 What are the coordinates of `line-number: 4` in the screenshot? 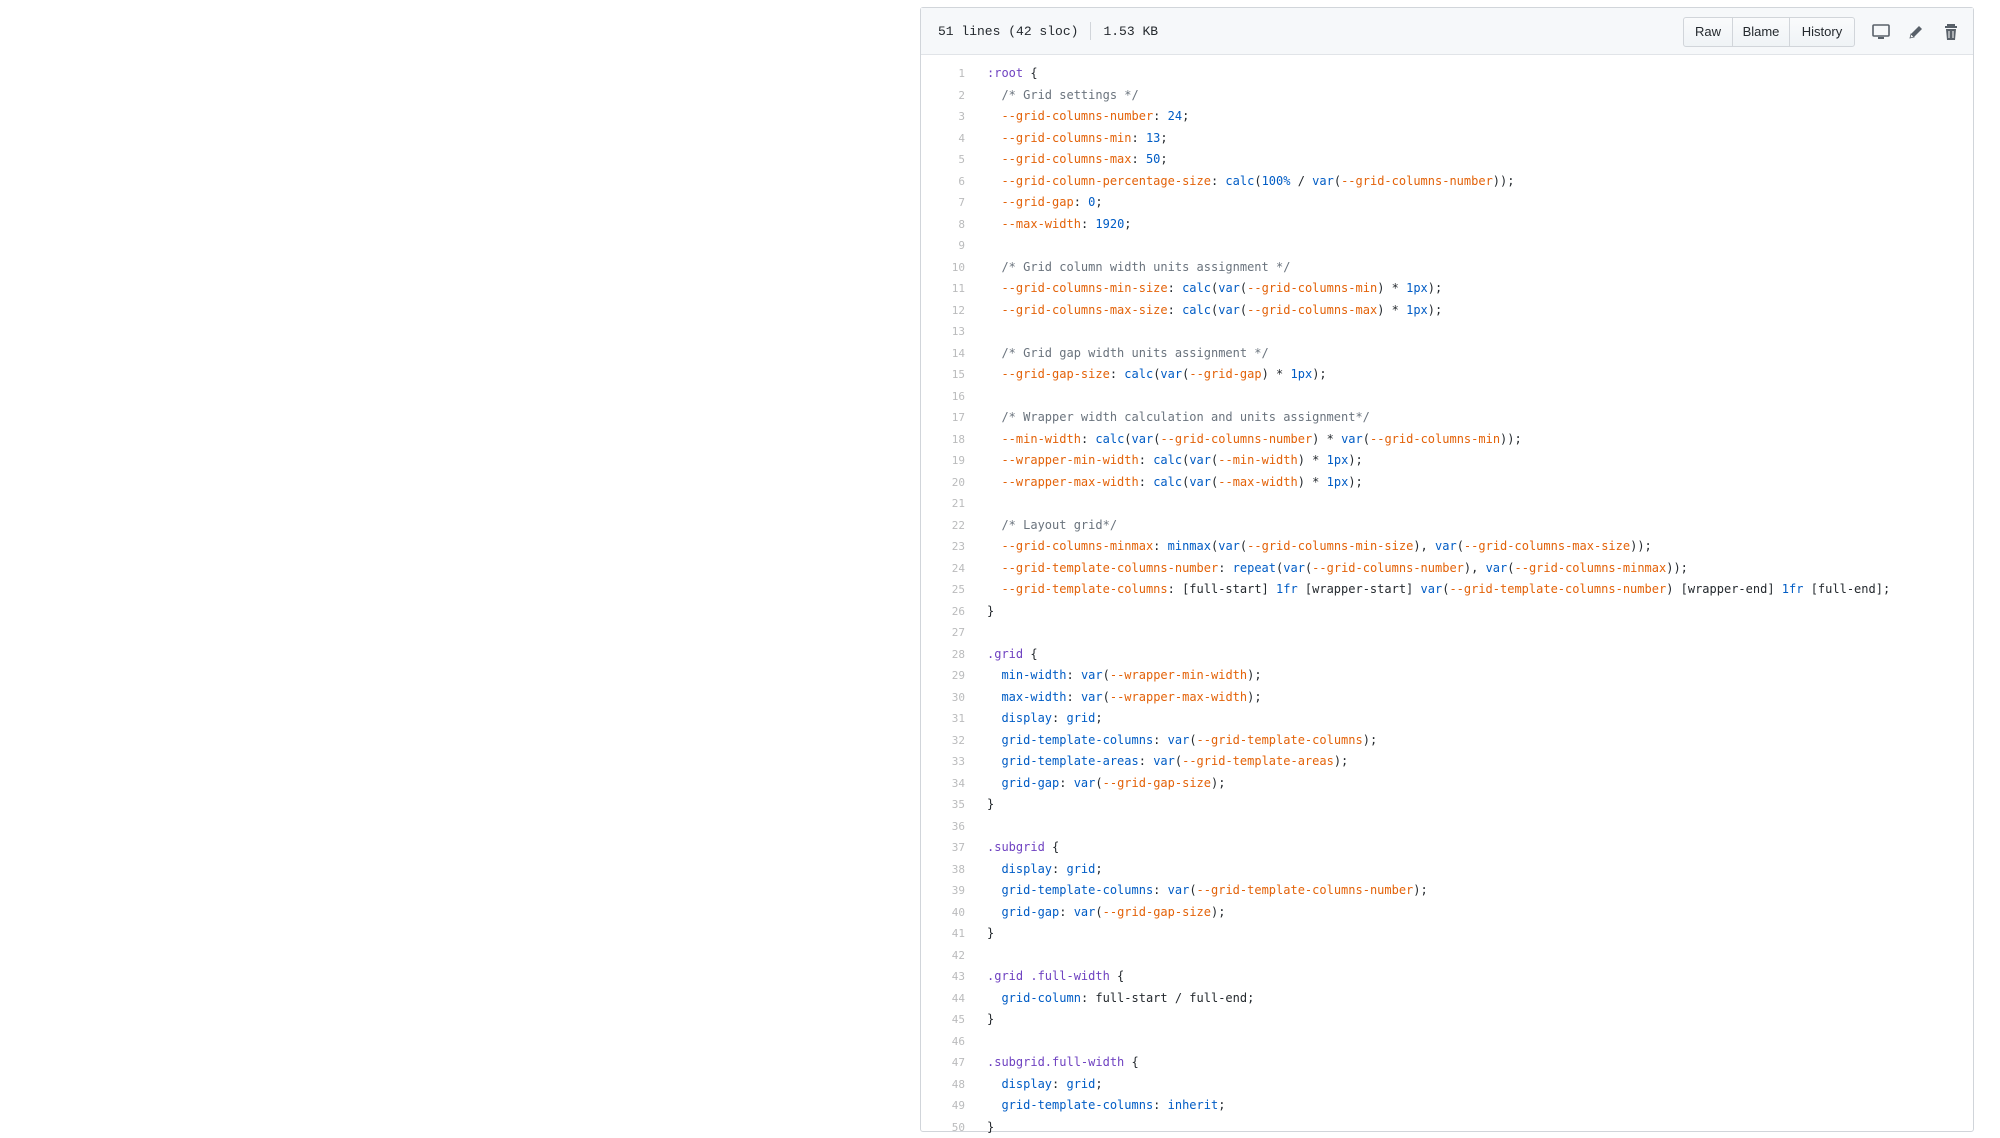 It's located at (943, 139).